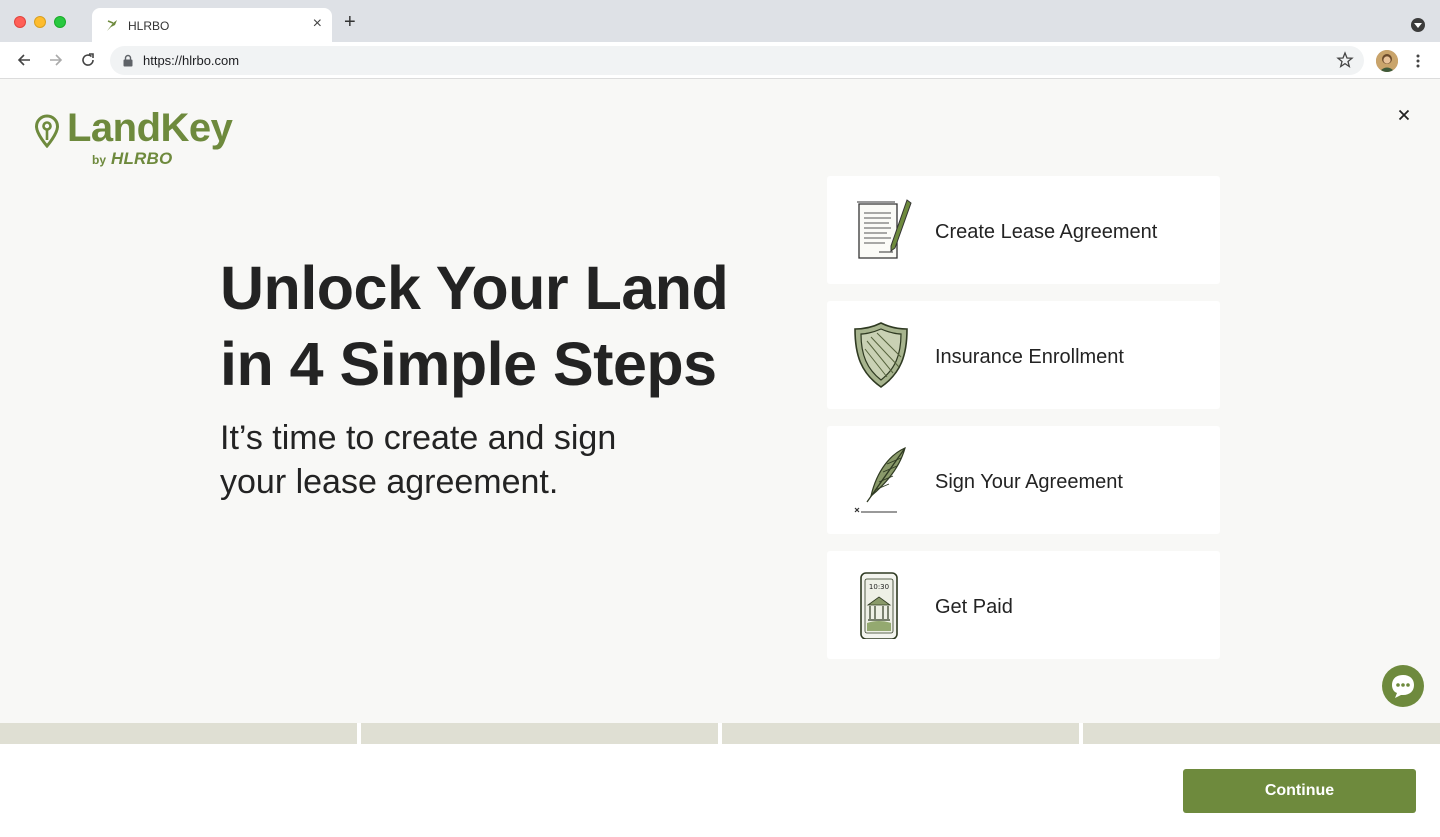 This screenshot has width=1440, height=837. I want to click on back-arrow-icon, so click(24, 60).